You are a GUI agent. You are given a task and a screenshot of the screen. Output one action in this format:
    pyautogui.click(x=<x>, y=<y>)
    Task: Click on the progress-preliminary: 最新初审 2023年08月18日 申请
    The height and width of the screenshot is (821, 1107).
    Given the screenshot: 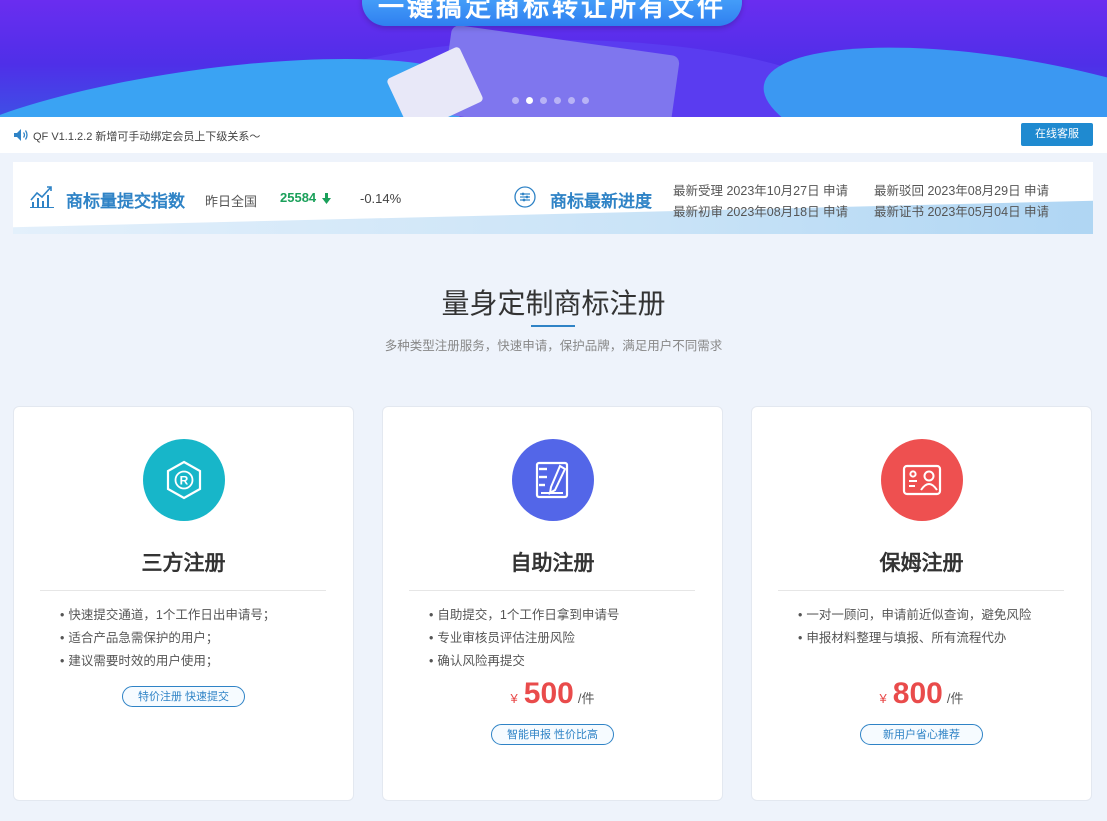 What is the action you would take?
    pyautogui.click(x=761, y=212)
    